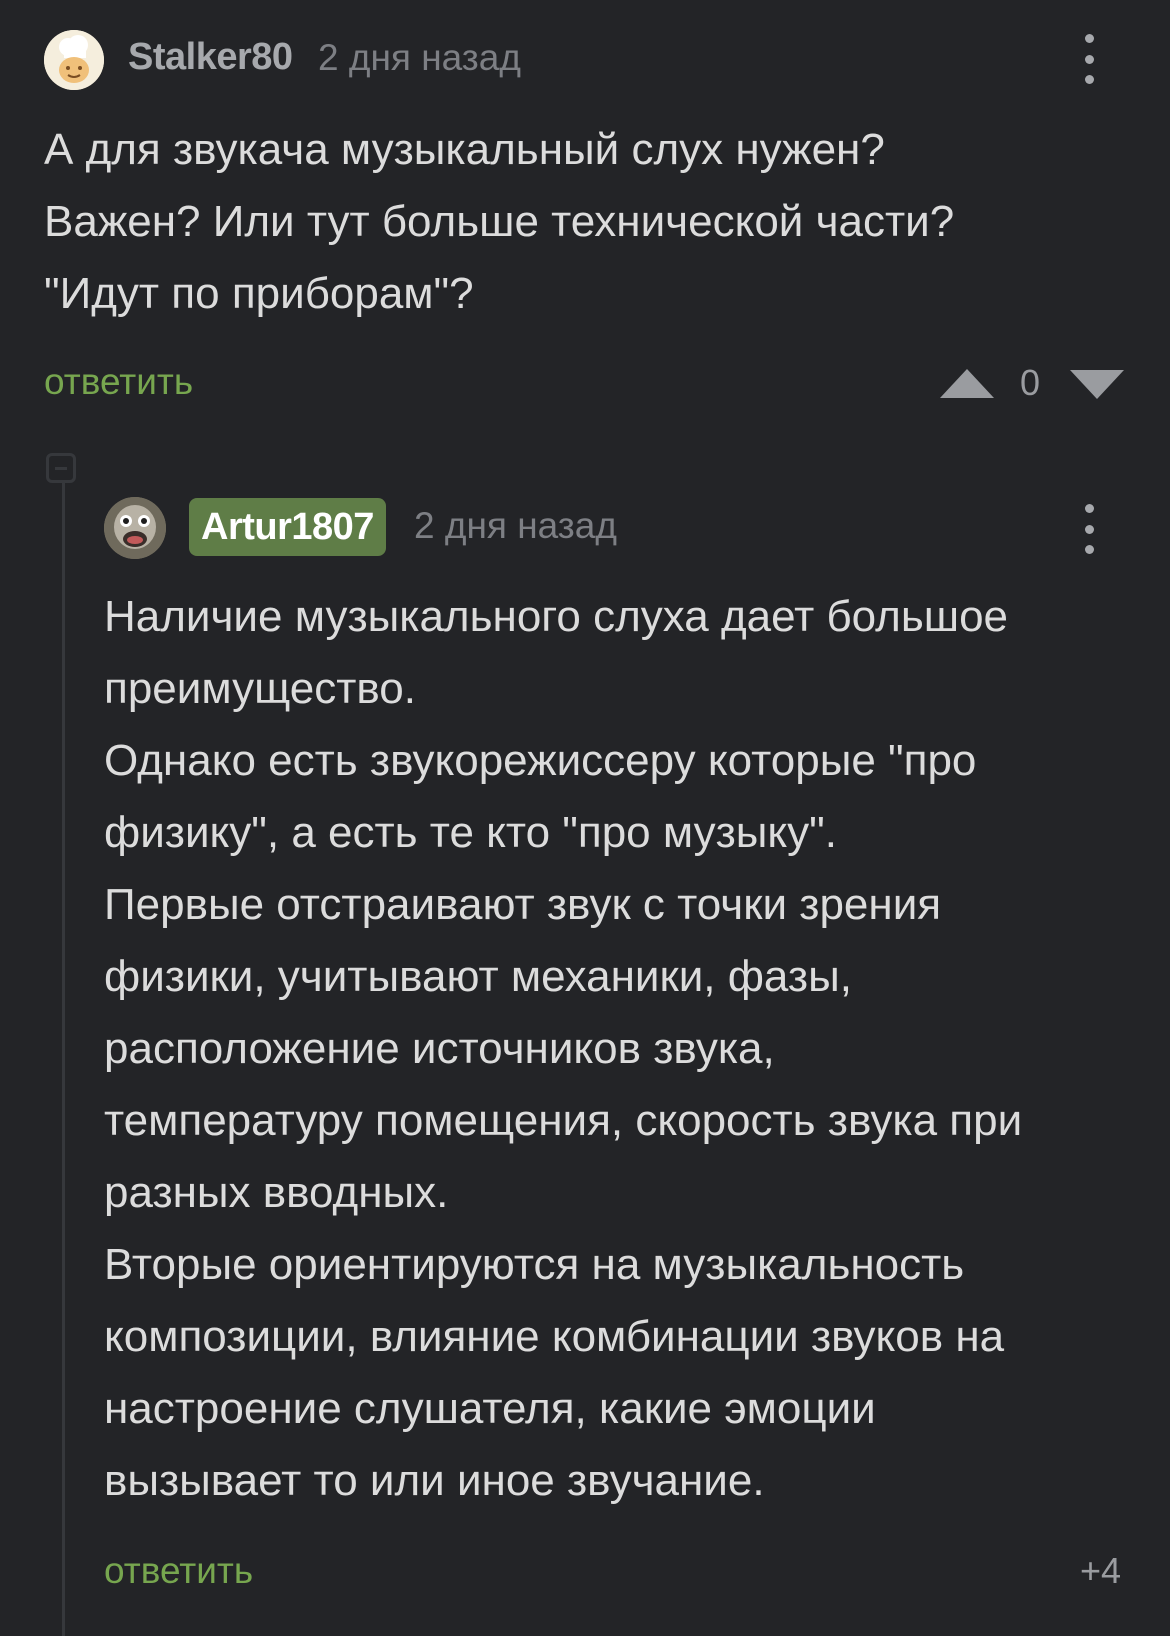  What do you see at coordinates (1097, 384) in the screenshot?
I see `downvote-icon` at bounding box center [1097, 384].